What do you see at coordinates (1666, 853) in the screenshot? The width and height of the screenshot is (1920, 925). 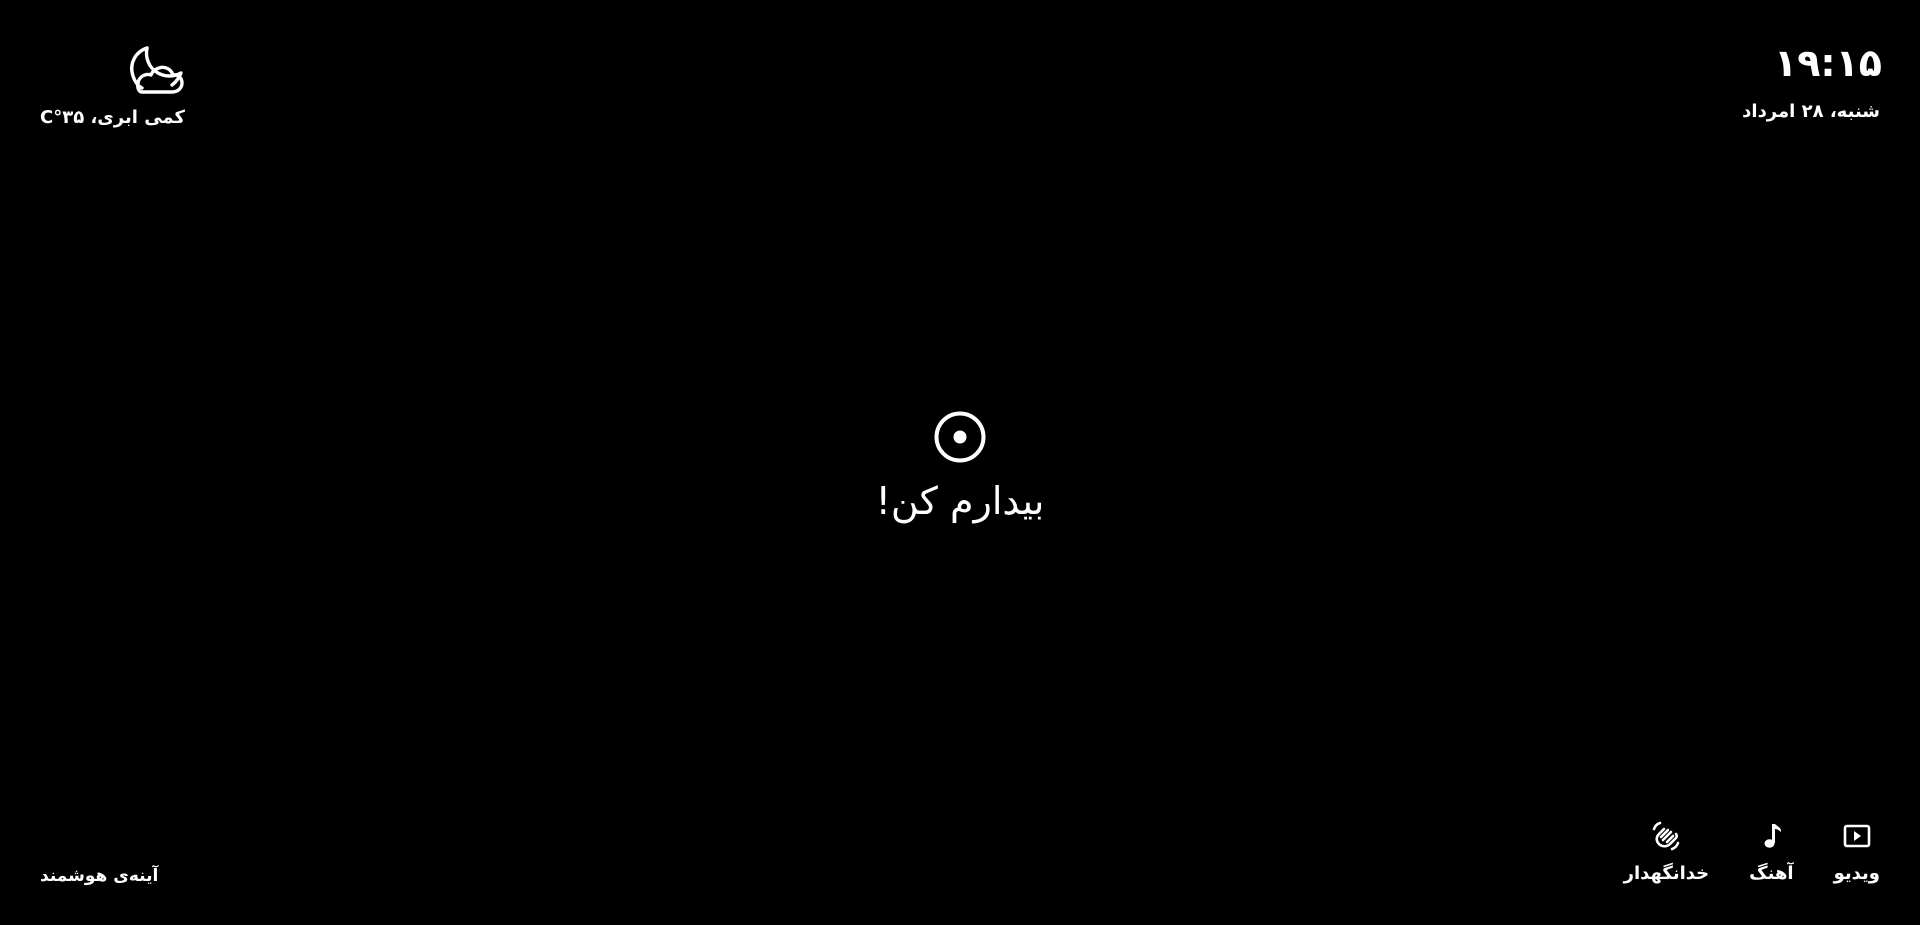 I see `nav-item-goodbye: خدانگهدار` at bounding box center [1666, 853].